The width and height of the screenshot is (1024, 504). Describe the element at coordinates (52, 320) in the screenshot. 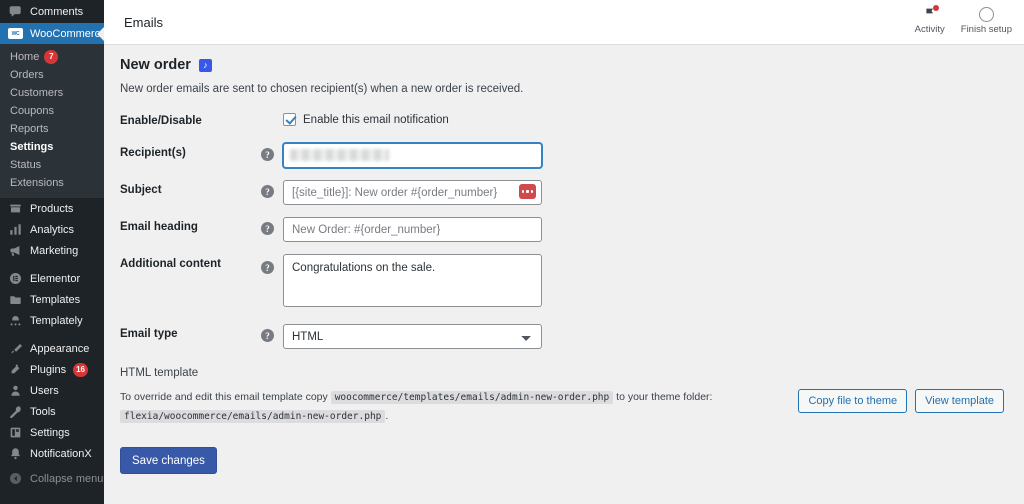

I see `sidebar-item-templately: Templately` at that location.